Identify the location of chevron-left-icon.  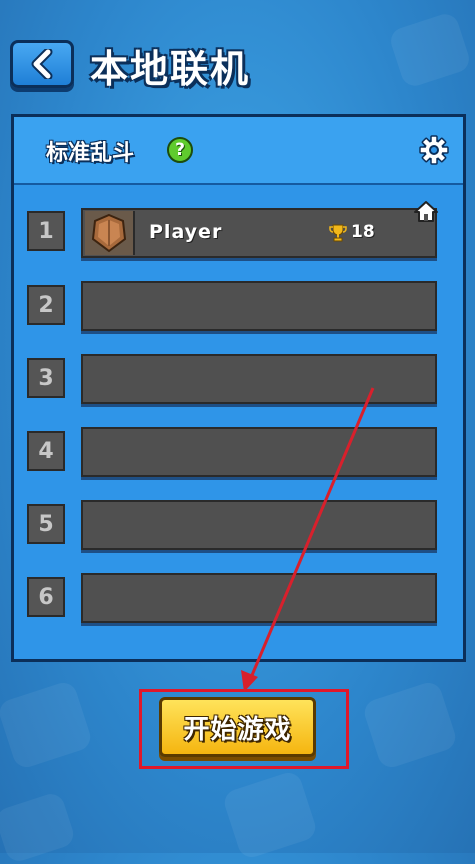
(42, 64).